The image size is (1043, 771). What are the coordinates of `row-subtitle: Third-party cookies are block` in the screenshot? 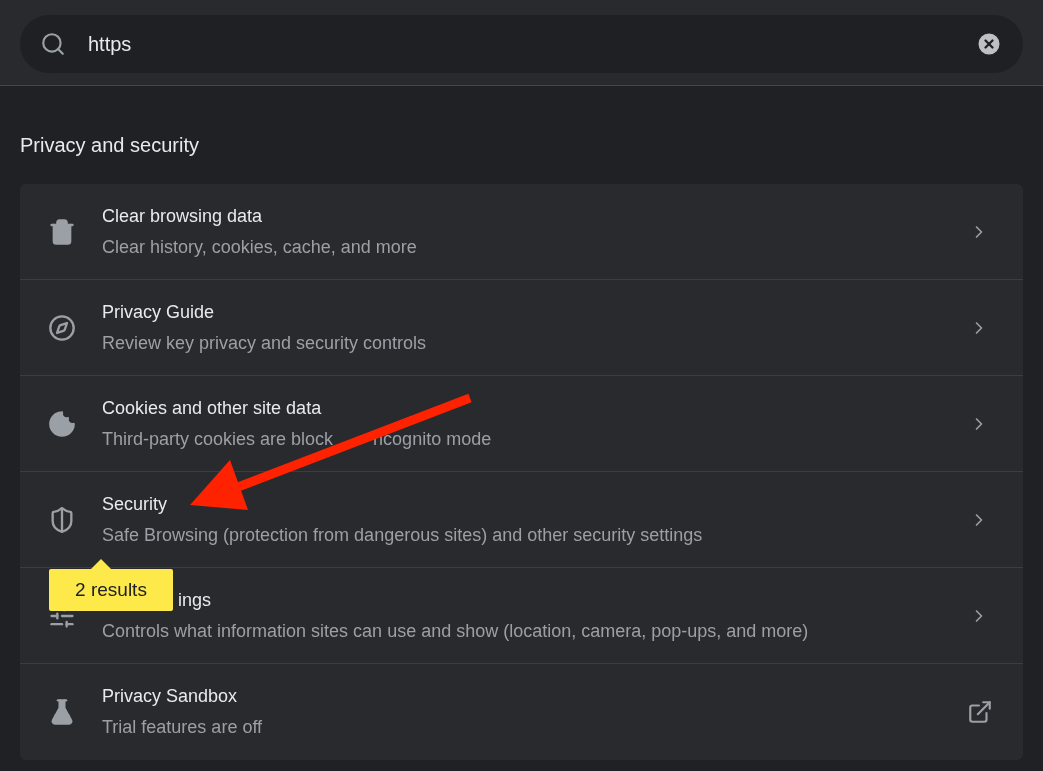 It's located at (218, 439).